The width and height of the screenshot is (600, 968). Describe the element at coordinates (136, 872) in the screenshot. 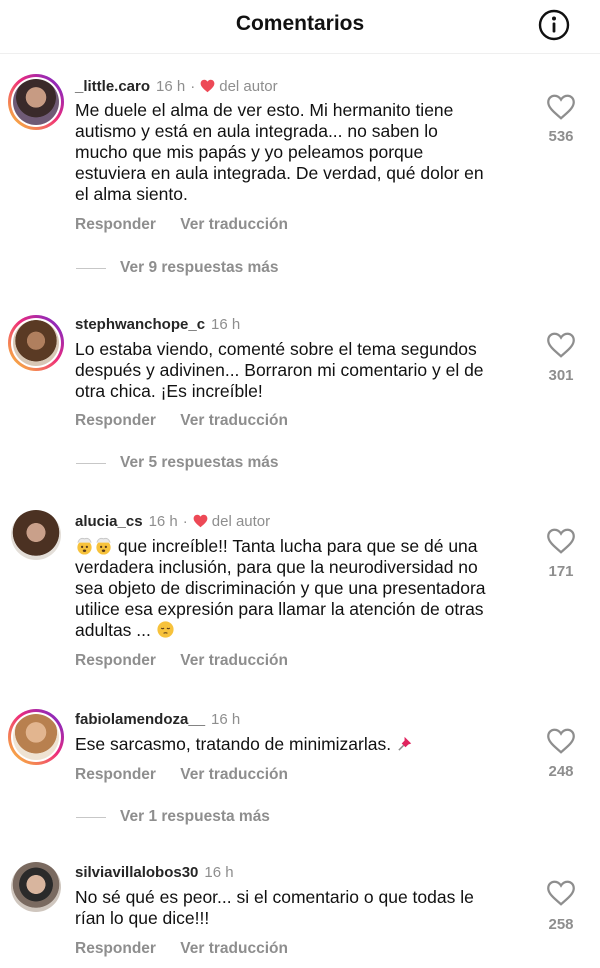

I see `username: silviavillalobos30` at that location.